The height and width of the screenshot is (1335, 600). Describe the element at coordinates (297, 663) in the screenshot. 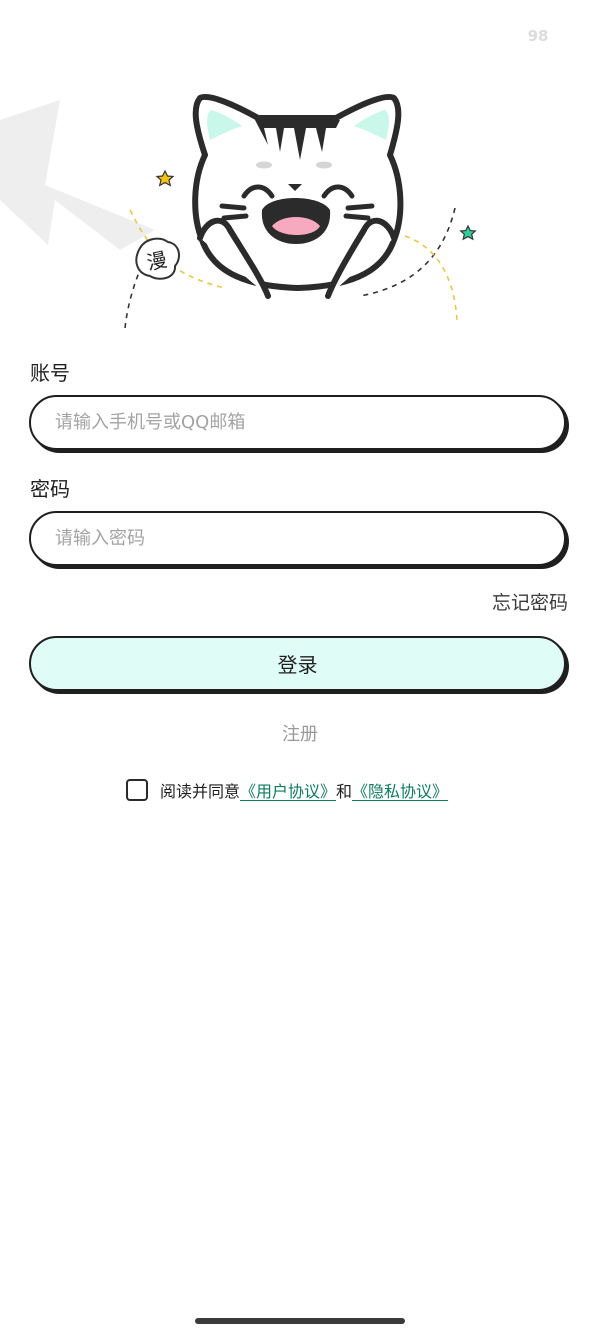

I see `login-button: 登录` at that location.